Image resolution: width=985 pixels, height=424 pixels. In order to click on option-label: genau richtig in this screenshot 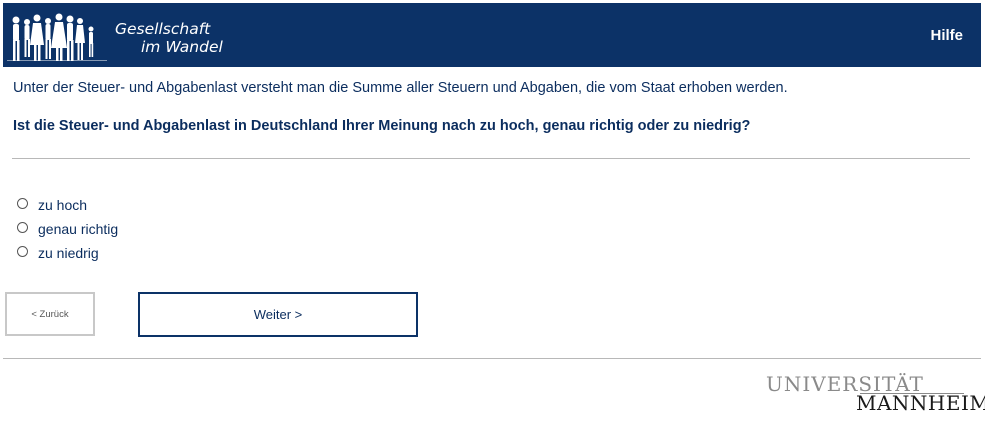, I will do `click(78, 229)`.